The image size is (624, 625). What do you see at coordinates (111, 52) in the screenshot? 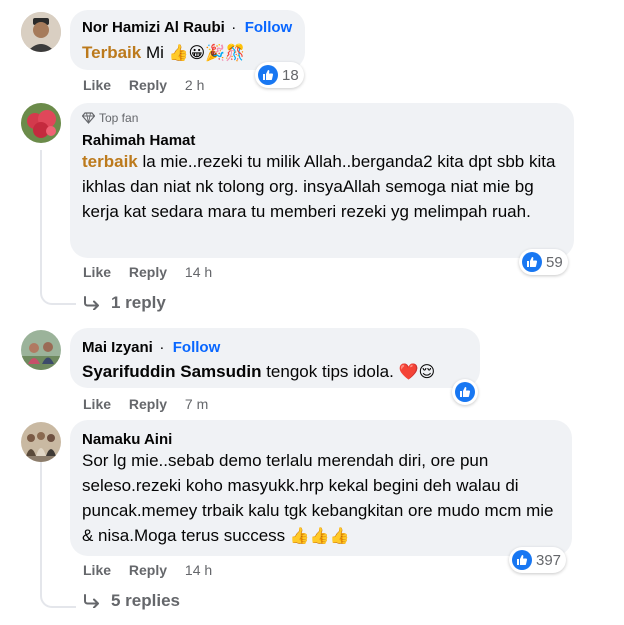
I see `comment-mention: Terbaik` at bounding box center [111, 52].